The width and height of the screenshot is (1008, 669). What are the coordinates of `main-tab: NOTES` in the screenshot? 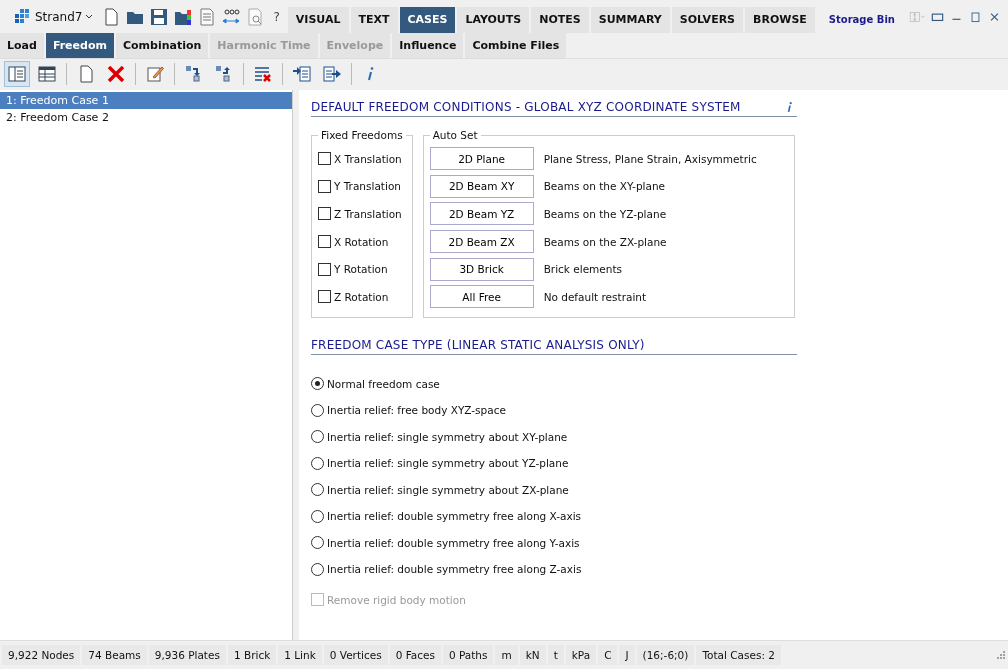 It's located at (560, 19).